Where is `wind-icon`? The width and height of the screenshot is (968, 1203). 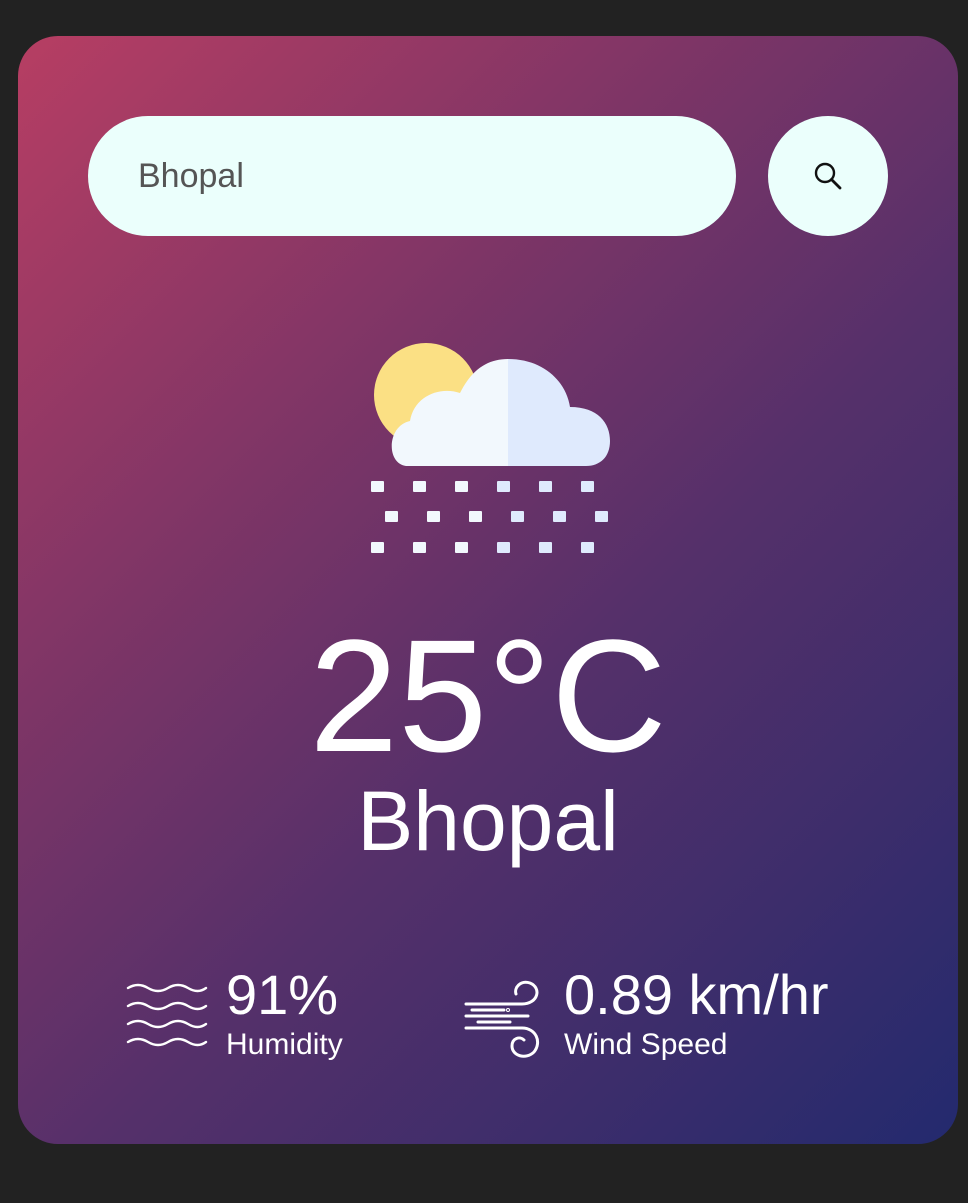
wind-icon is located at coordinates (501, 1019).